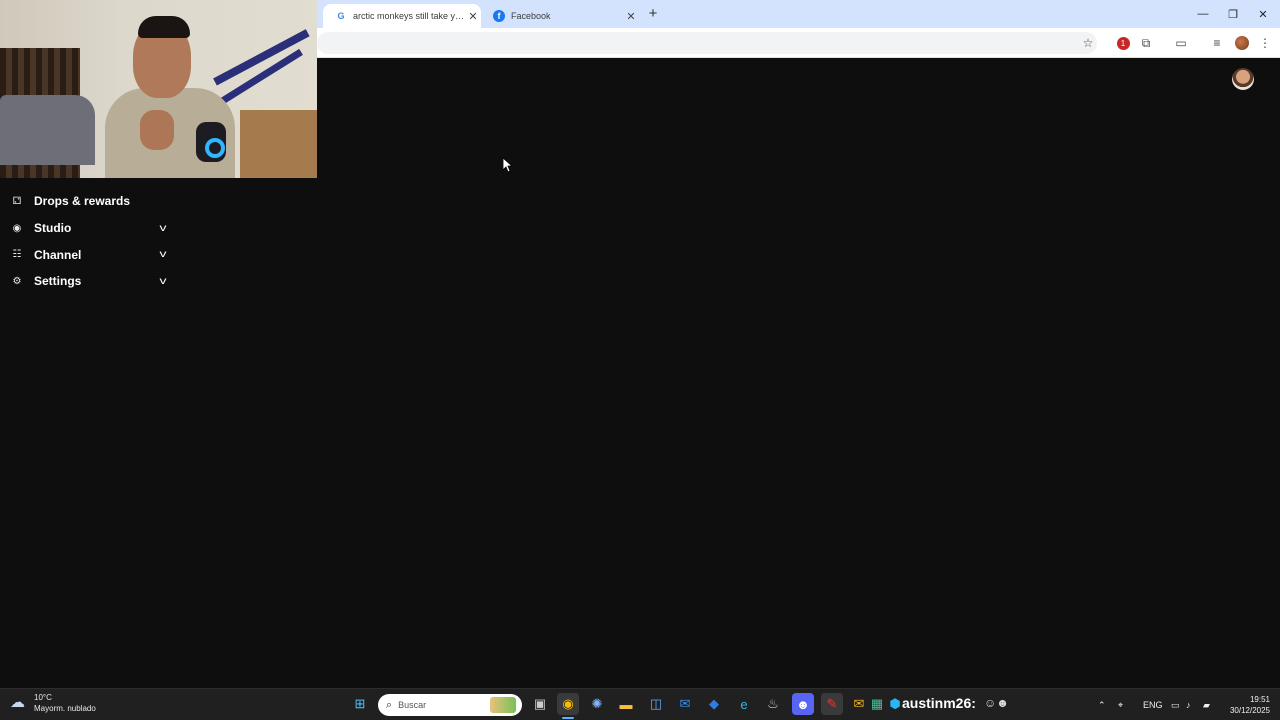  What do you see at coordinates (1153, 704) in the screenshot?
I see `language-indicator: ENG` at bounding box center [1153, 704].